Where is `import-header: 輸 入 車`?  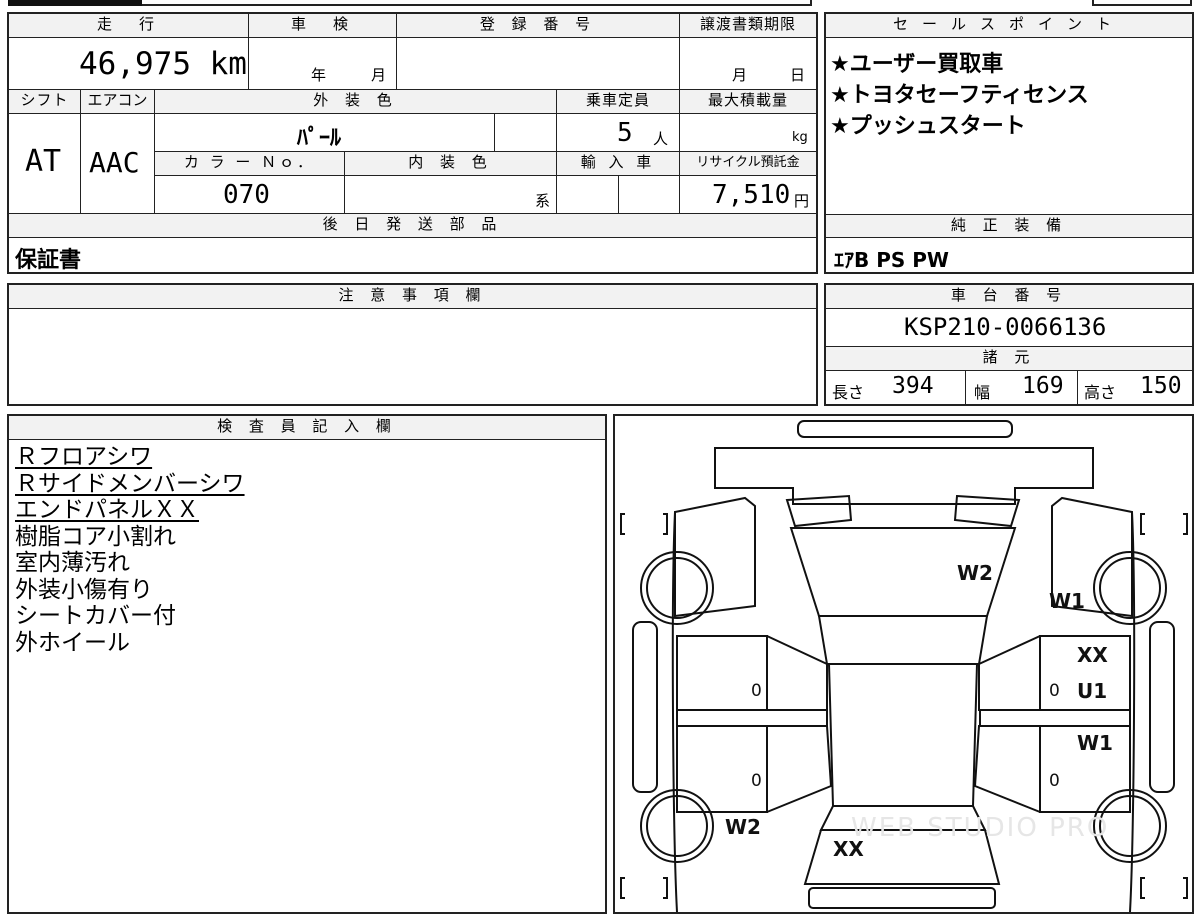 import-header: 輸 入 車 is located at coordinates (618, 164).